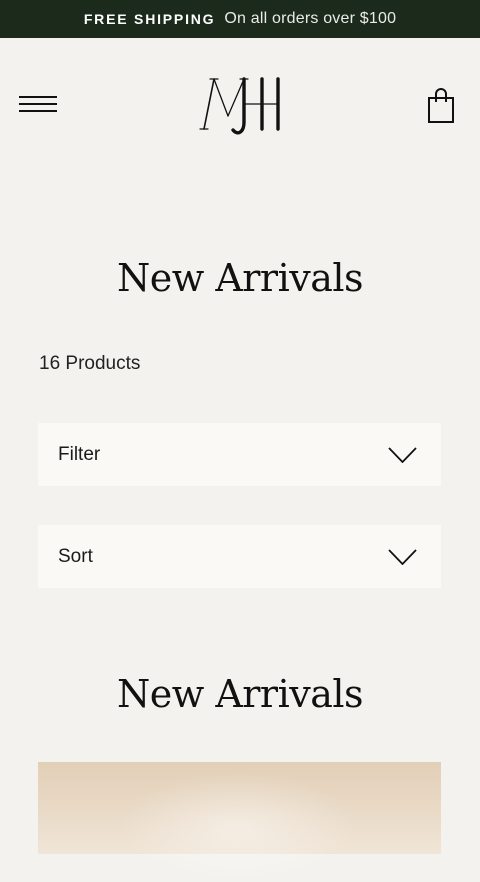 The width and height of the screenshot is (480, 882). I want to click on announcement-light-text: On all orders over $100, so click(310, 18).